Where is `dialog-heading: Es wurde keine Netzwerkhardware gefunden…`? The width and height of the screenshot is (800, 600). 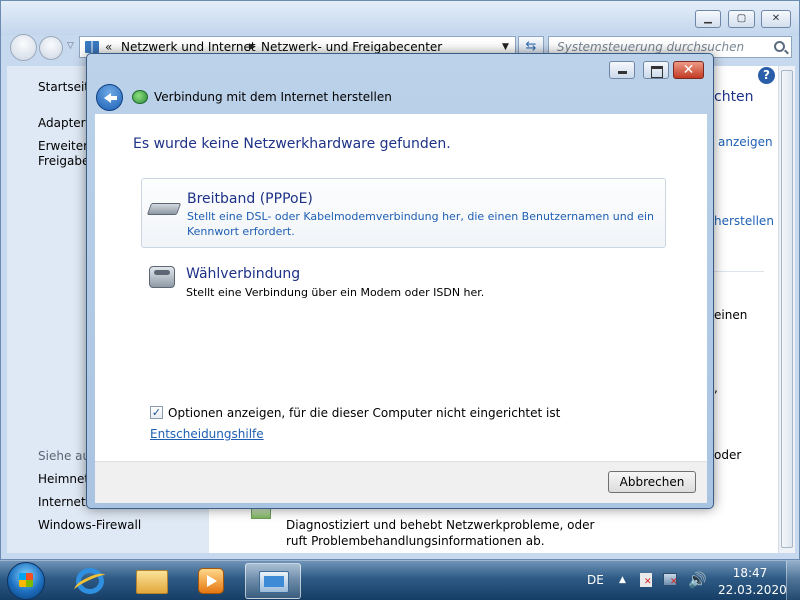
dialog-heading: Es wurde keine Netzwerkhardware gefunden… is located at coordinates (292, 144).